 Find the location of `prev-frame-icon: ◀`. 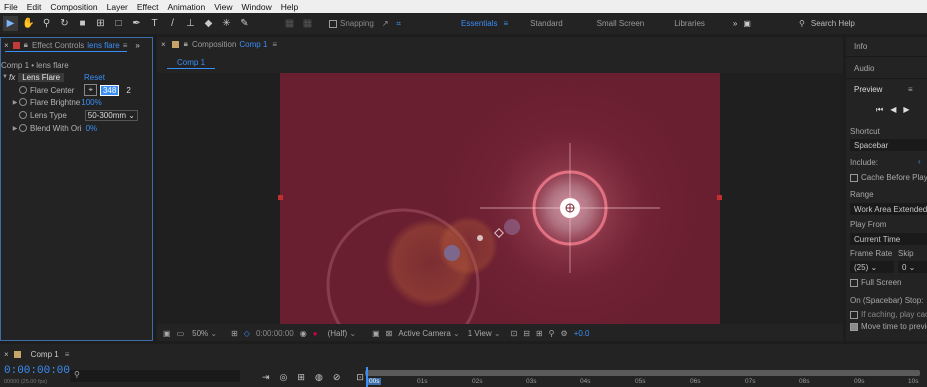

prev-frame-icon: ◀ is located at coordinates (893, 110).